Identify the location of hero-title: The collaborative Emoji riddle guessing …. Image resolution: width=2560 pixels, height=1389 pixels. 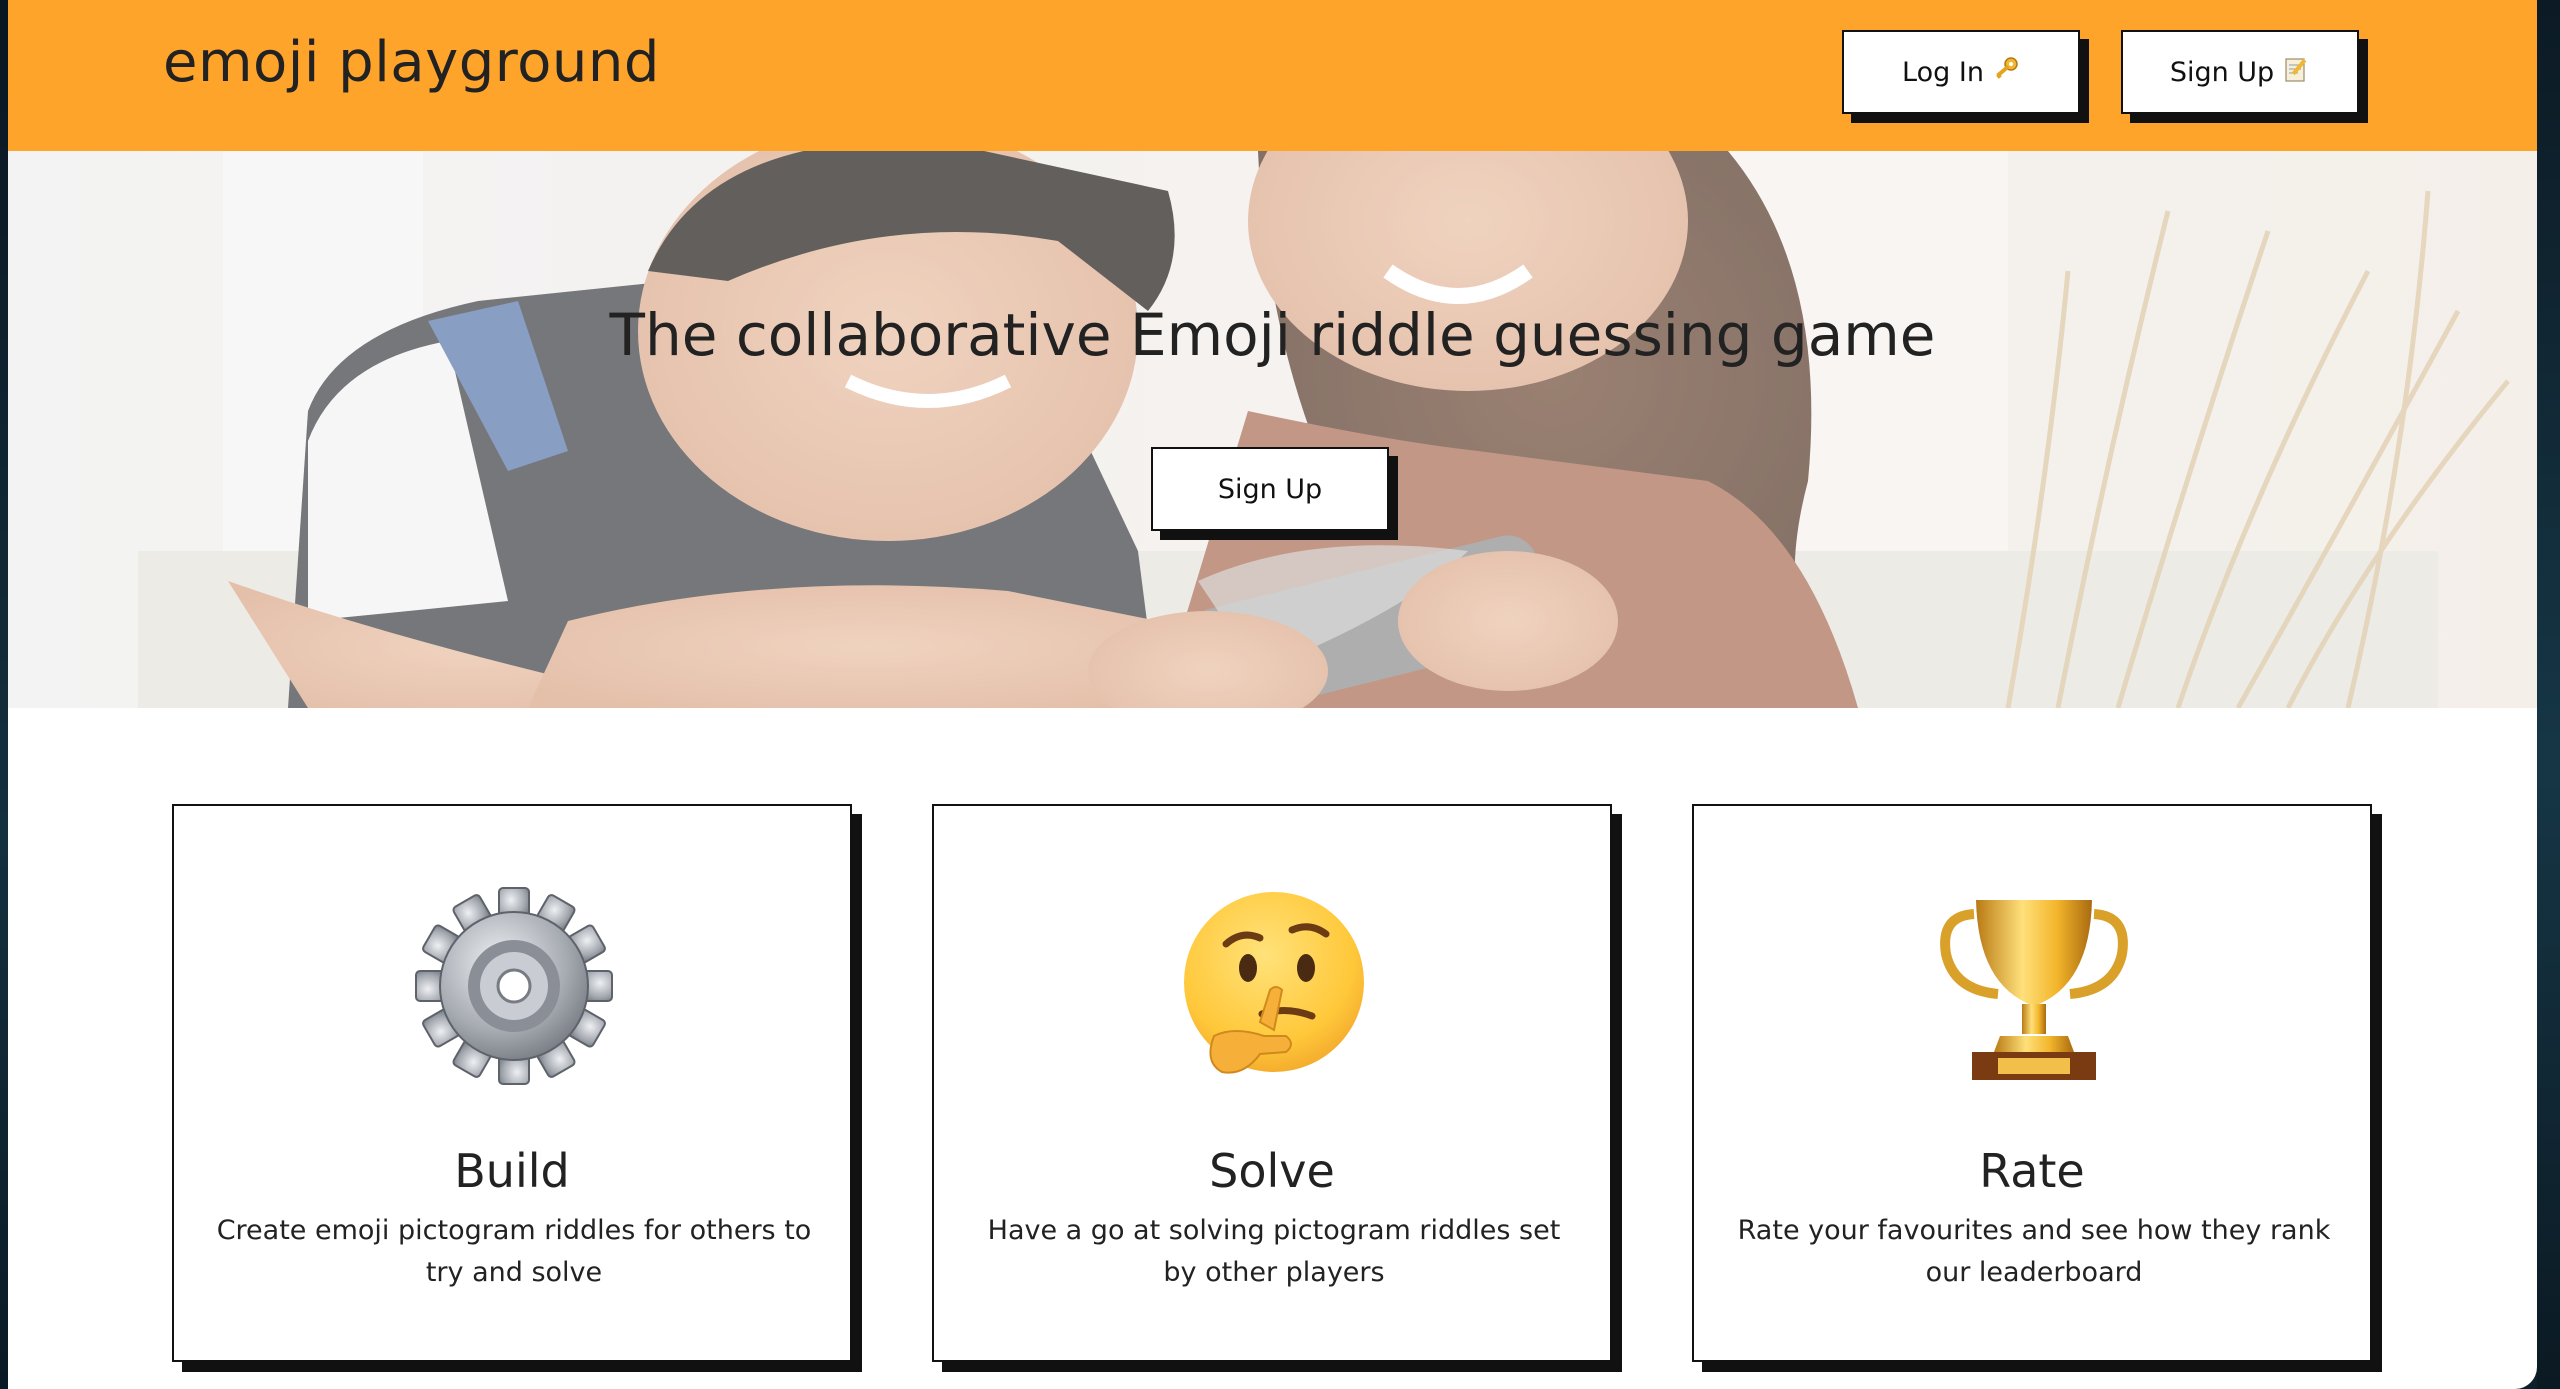
(1272, 335).